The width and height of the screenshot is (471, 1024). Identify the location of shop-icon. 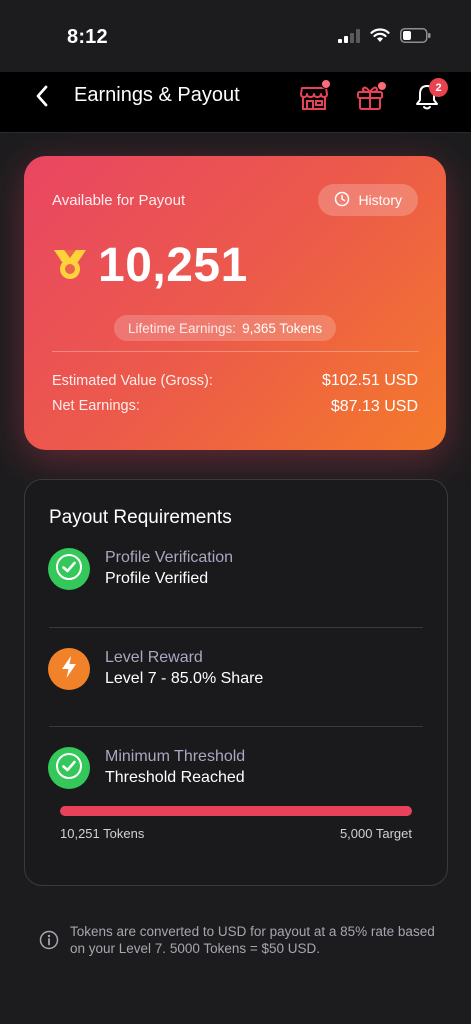
(315, 95).